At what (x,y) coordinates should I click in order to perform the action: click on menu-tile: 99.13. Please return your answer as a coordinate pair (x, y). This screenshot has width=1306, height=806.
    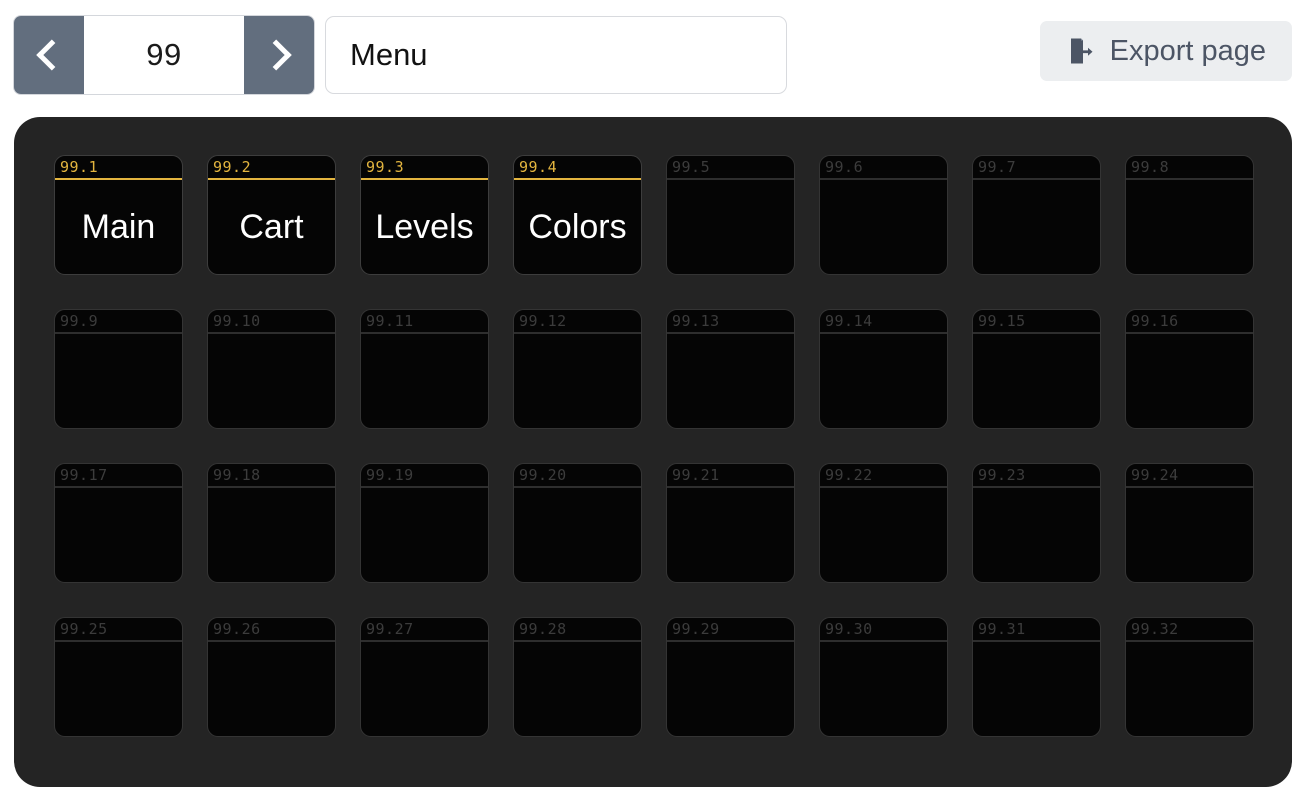
    Looking at the image, I should click on (730, 369).